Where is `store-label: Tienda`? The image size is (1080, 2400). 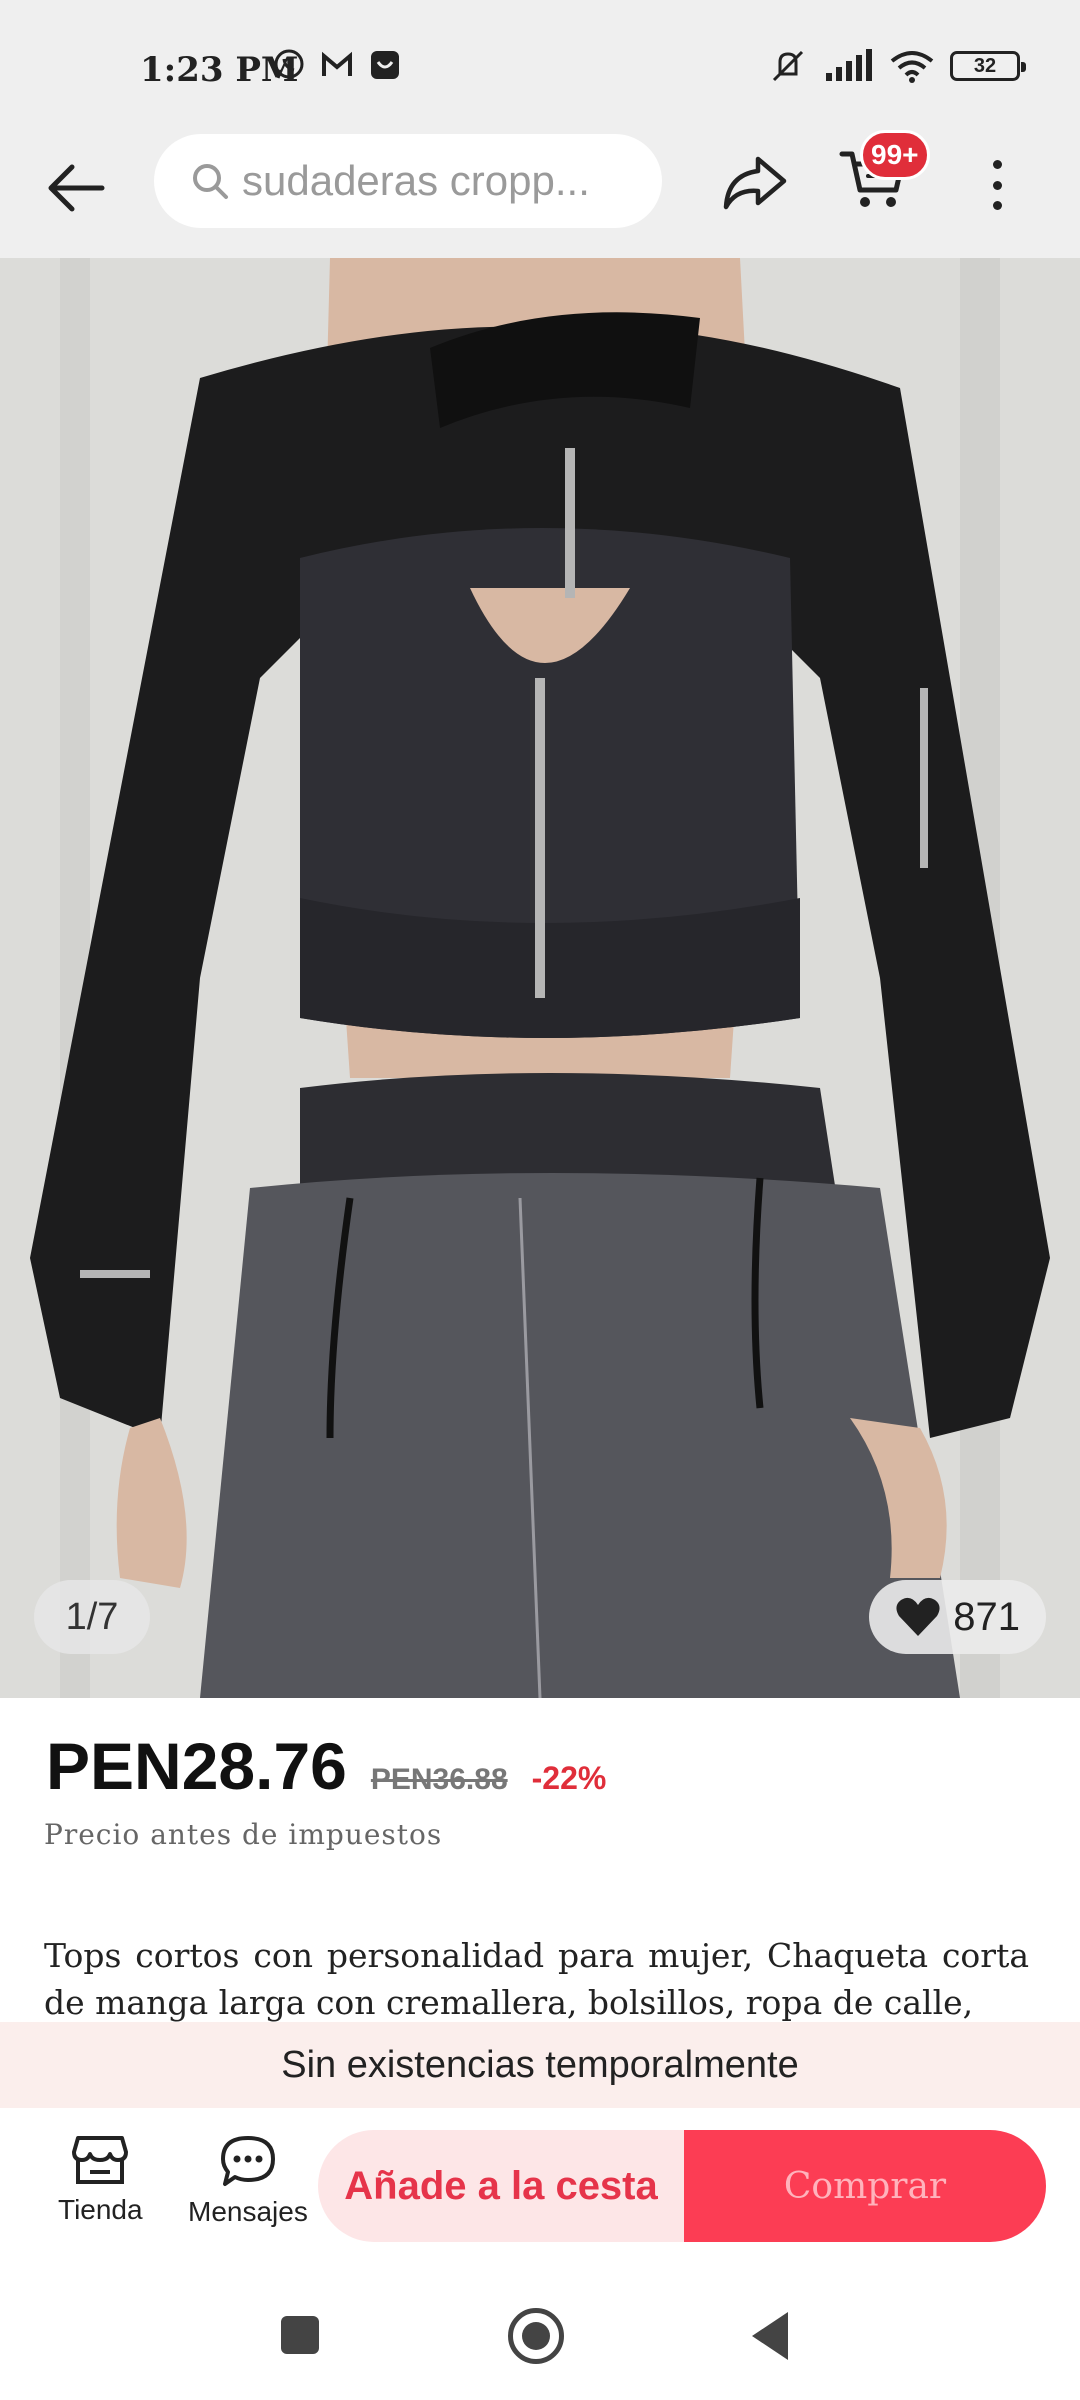
store-label: Tienda is located at coordinates (100, 2209).